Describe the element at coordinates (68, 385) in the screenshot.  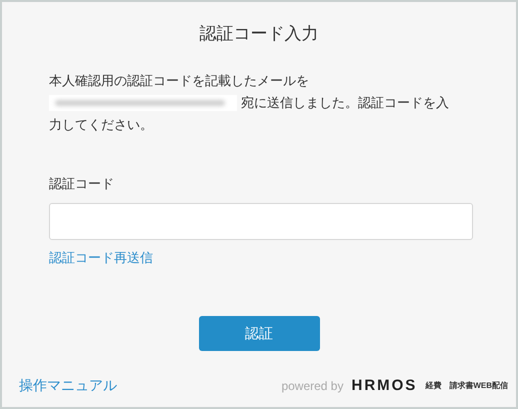
I see `manual-link: 操作マニュアル` at that location.